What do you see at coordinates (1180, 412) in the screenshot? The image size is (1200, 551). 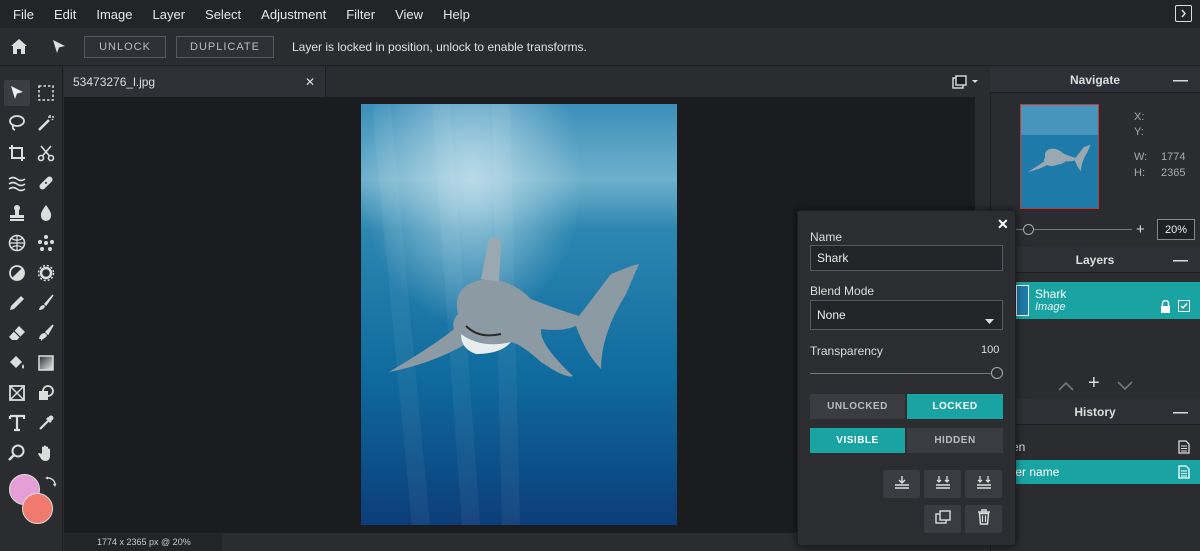 I see `collapse-history-icon: —` at bounding box center [1180, 412].